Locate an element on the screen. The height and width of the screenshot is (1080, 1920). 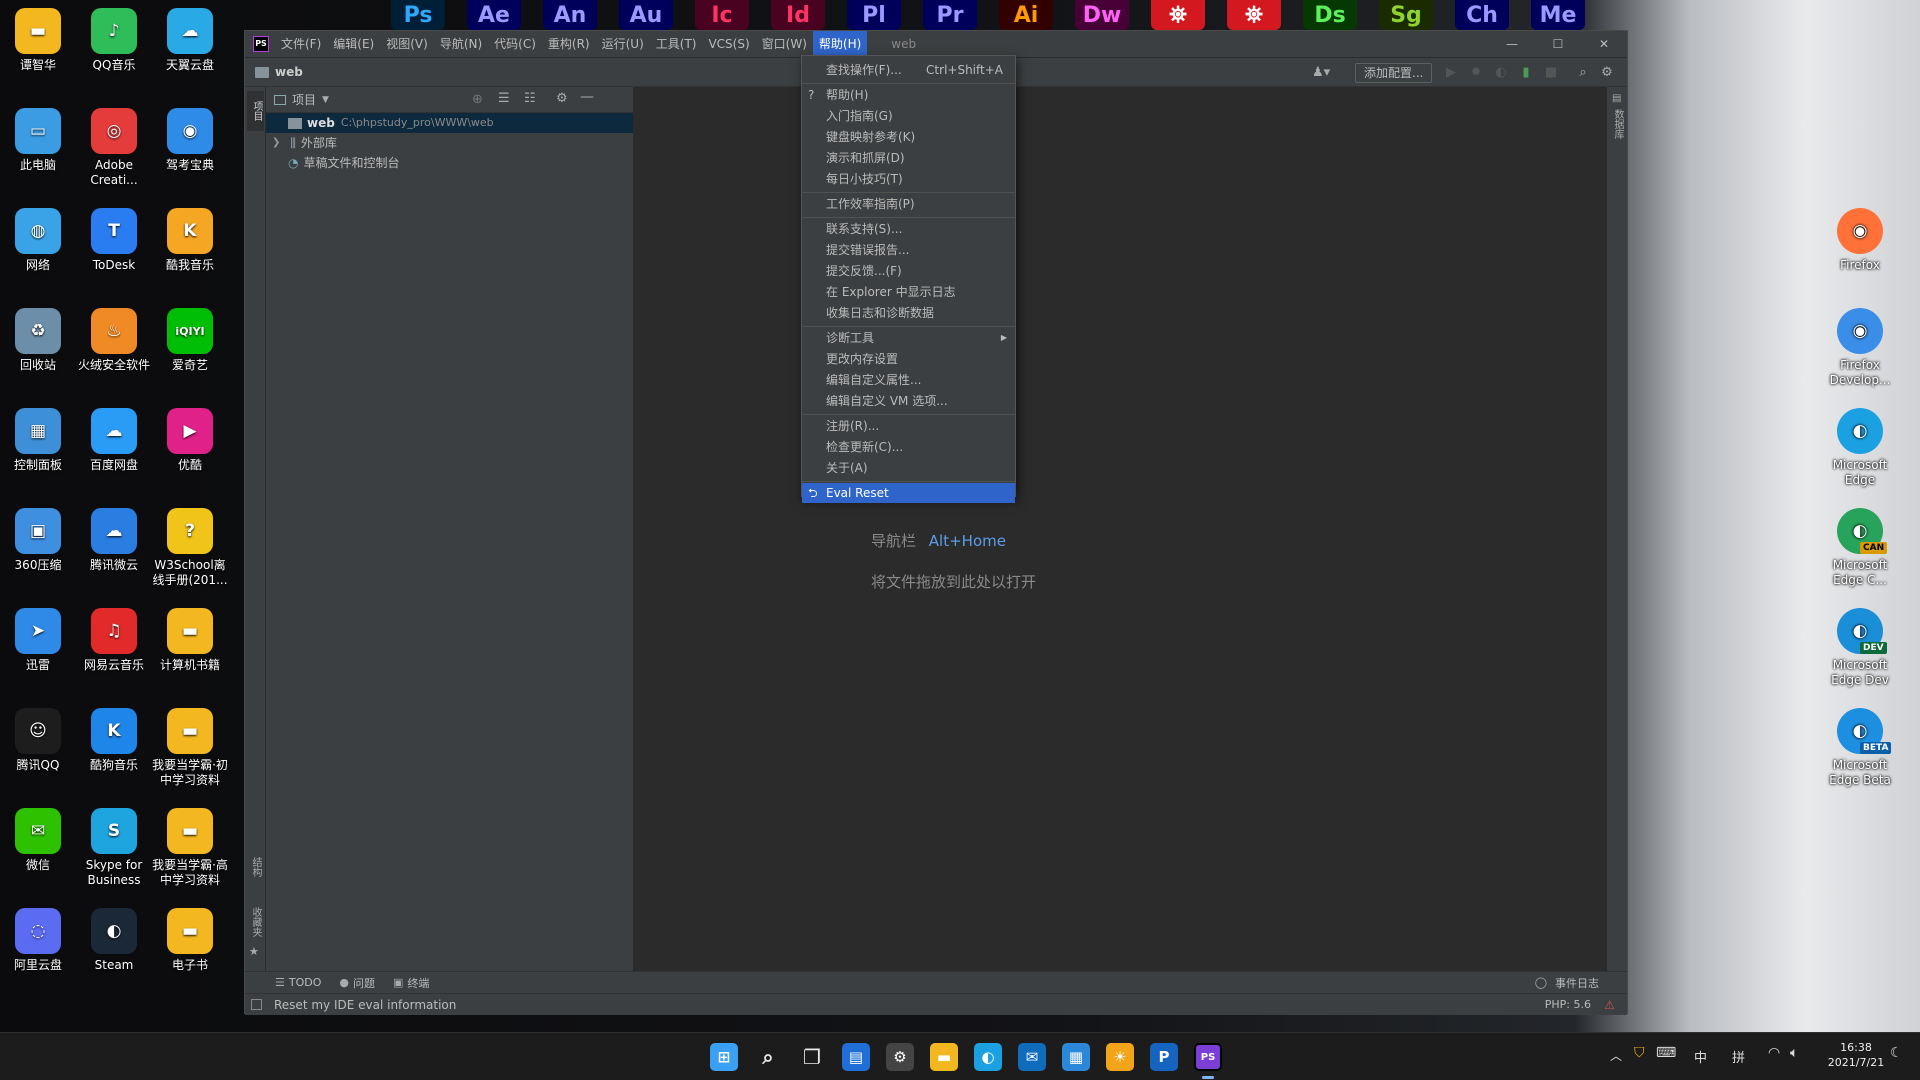
dock-app-icon: Ps is located at coordinates (418, 15).